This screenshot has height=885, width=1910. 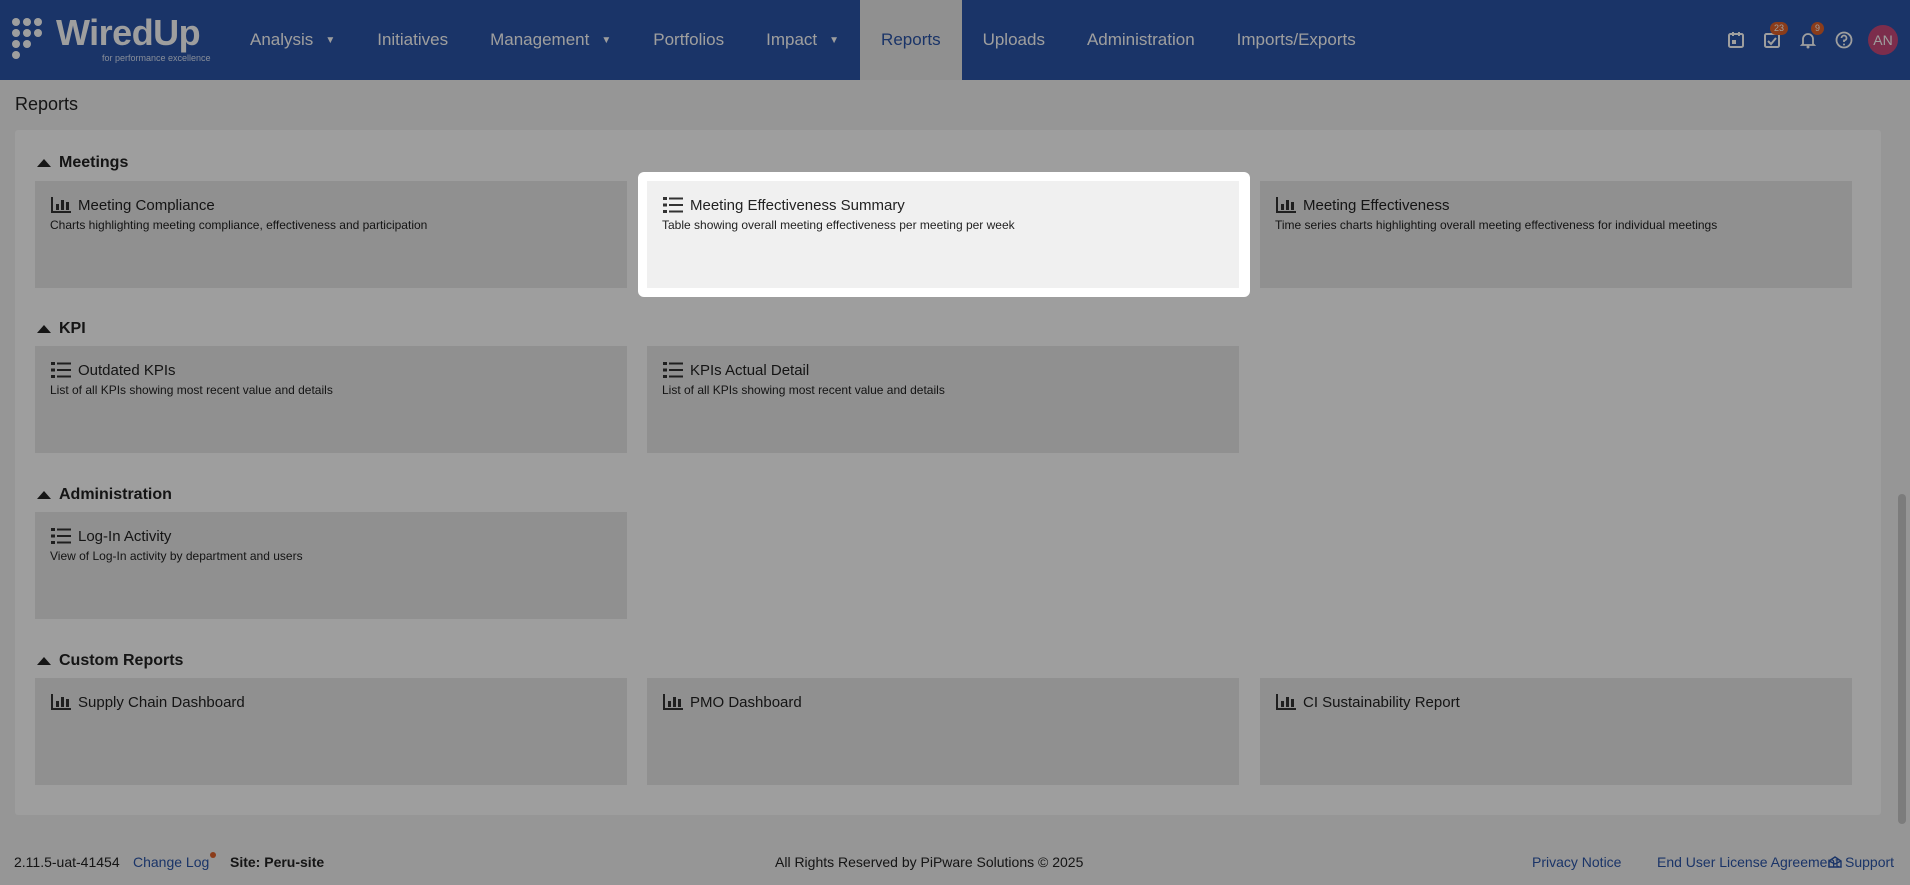 I want to click on toolbar-right: 23 9 AN, so click(x=1814, y=40).